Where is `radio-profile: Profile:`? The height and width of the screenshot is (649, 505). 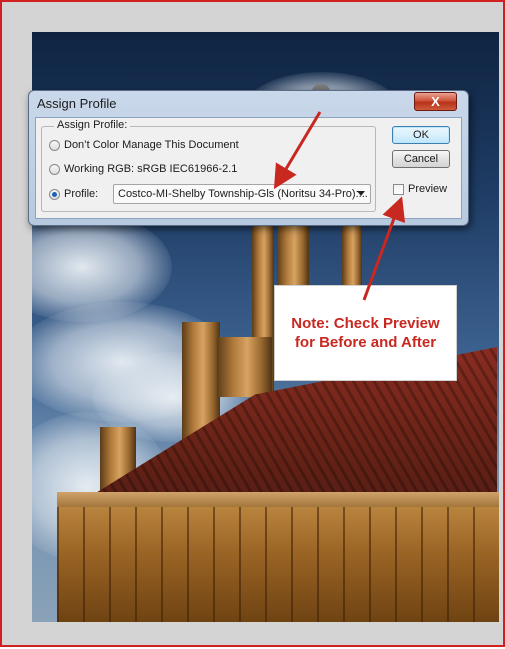
radio-profile: Profile: is located at coordinates (73, 194).